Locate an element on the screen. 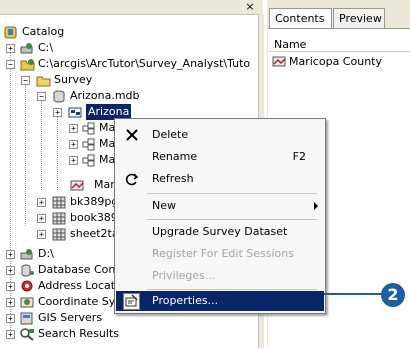 Image resolution: width=410 pixels, height=349 pixels. menu-item-register-for-edit-sessions: Register For Edit Sessions is located at coordinates (220, 254).